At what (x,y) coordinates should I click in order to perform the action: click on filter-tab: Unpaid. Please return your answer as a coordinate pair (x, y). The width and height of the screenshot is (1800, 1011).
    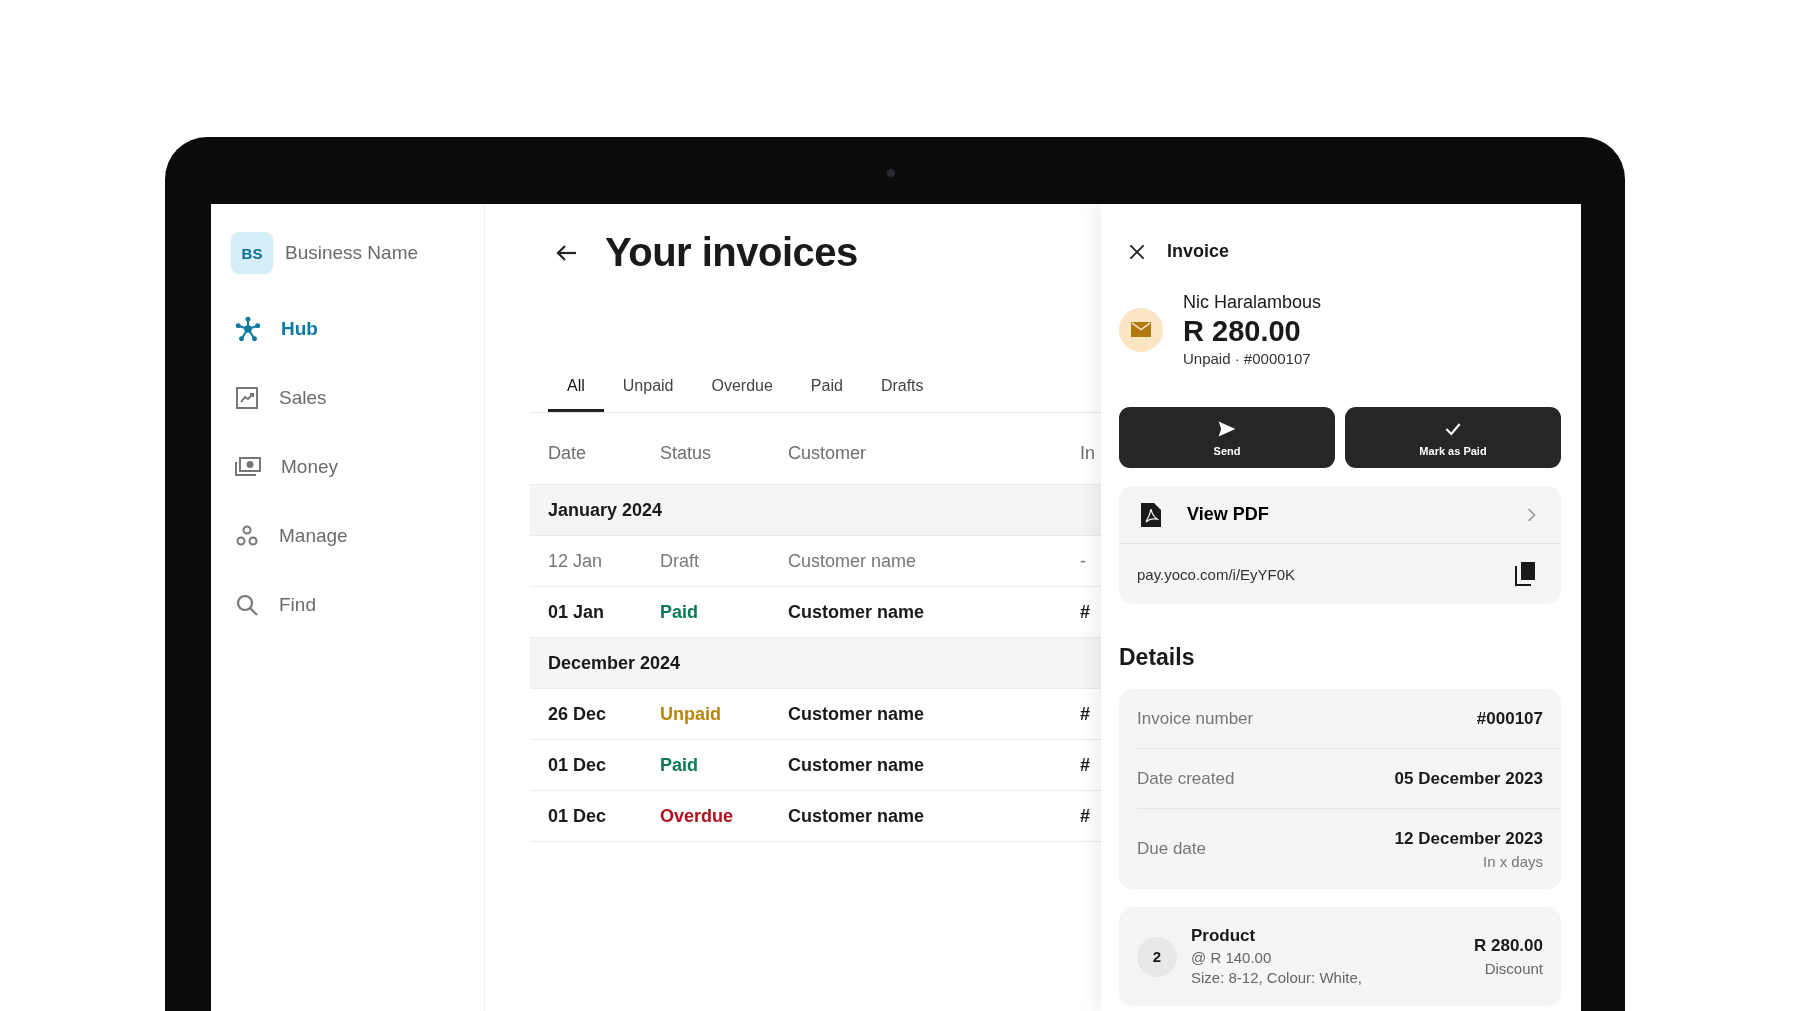
    Looking at the image, I should click on (648, 389).